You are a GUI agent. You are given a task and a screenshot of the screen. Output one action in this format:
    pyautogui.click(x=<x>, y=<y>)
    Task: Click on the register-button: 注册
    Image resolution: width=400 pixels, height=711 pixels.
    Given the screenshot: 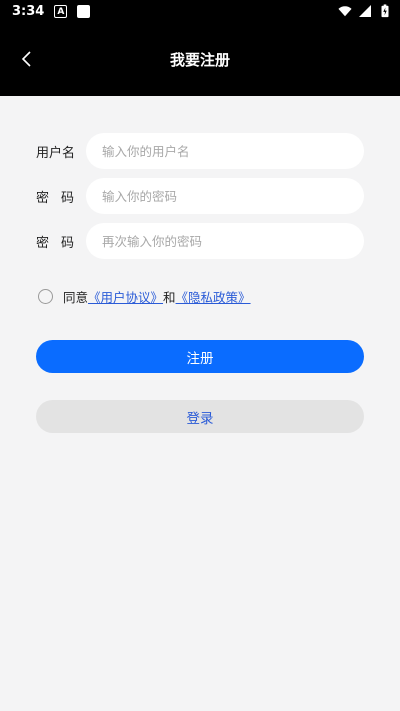 What is the action you would take?
    pyautogui.click(x=200, y=356)
    